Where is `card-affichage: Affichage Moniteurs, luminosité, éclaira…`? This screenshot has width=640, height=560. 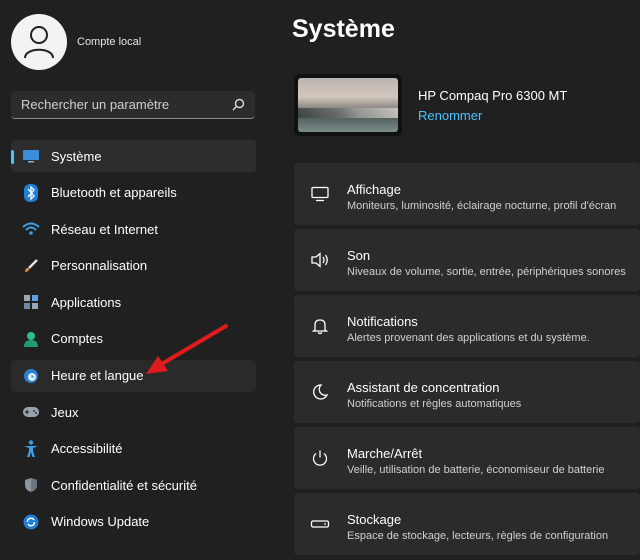 card-affichage: Affichage Moniteurs, luminosité, éclaira… is located at coordinates (467, 194).